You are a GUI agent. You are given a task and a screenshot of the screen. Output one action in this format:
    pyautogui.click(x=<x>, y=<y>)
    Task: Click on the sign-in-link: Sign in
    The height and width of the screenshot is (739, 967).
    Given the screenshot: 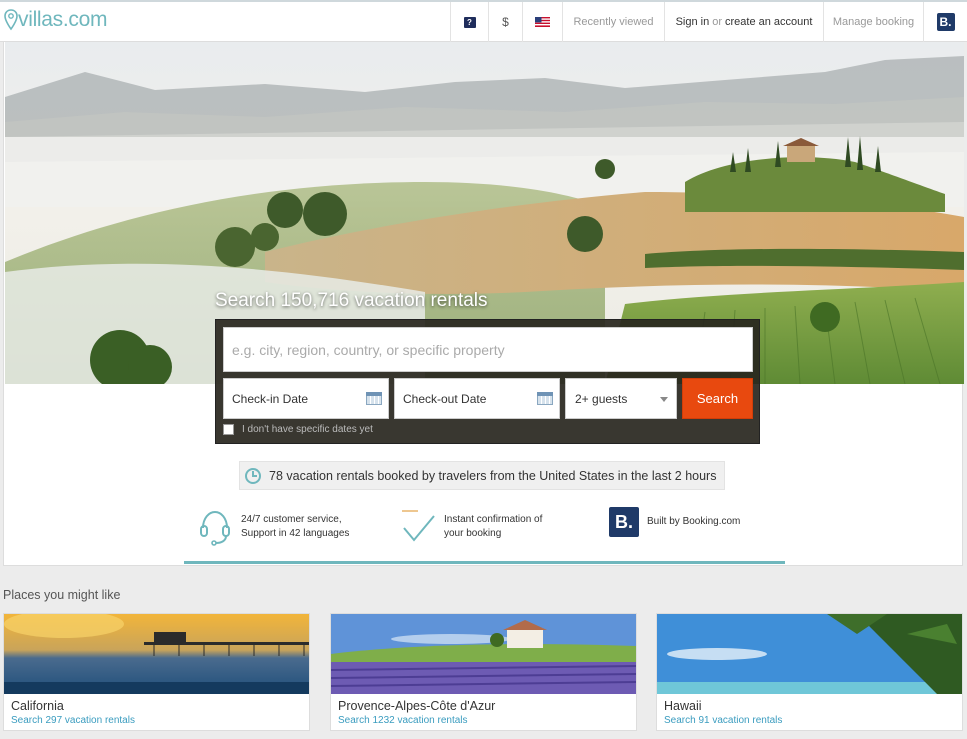 What is the action you would take?
    pyautogui.click(x=693, y=22)
    